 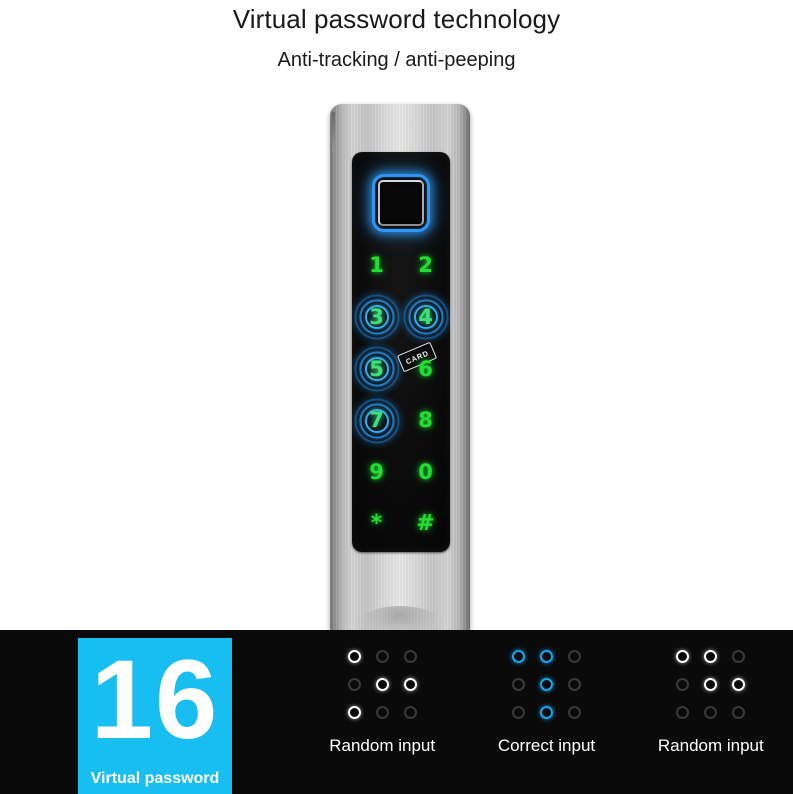 I want to click on keypad-key-label: 1, so click(x=376, y=265).